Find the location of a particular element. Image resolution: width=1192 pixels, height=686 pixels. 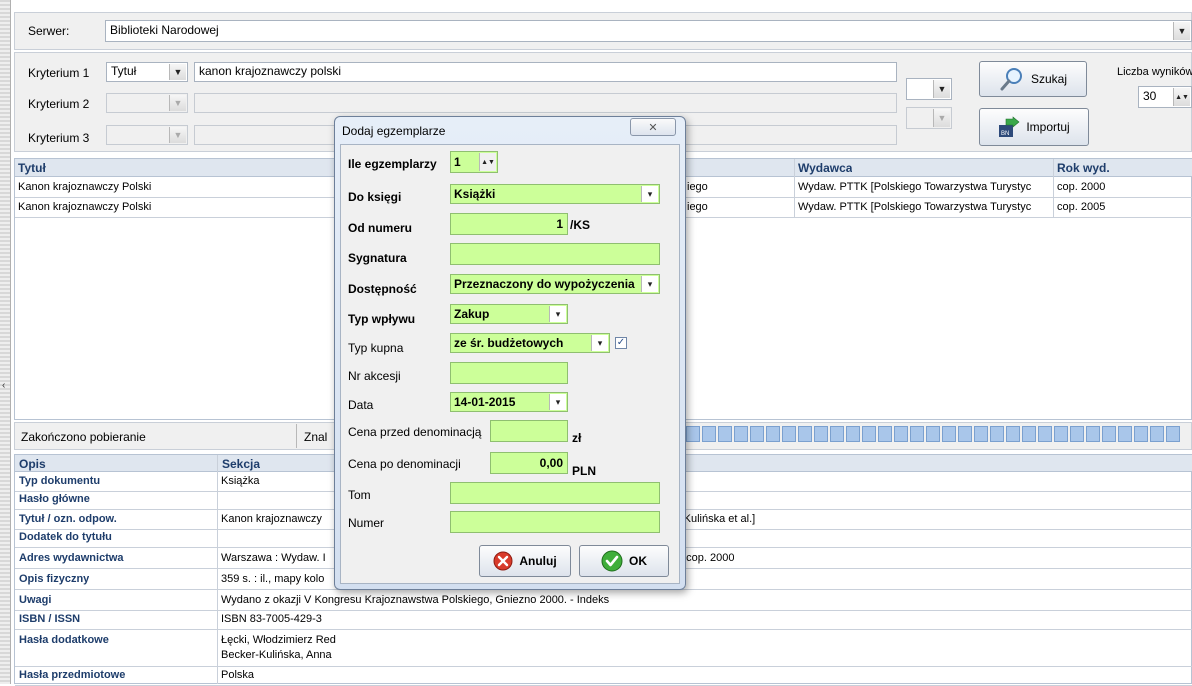

price-before-unit: zł is located at coordinates (577, 438).